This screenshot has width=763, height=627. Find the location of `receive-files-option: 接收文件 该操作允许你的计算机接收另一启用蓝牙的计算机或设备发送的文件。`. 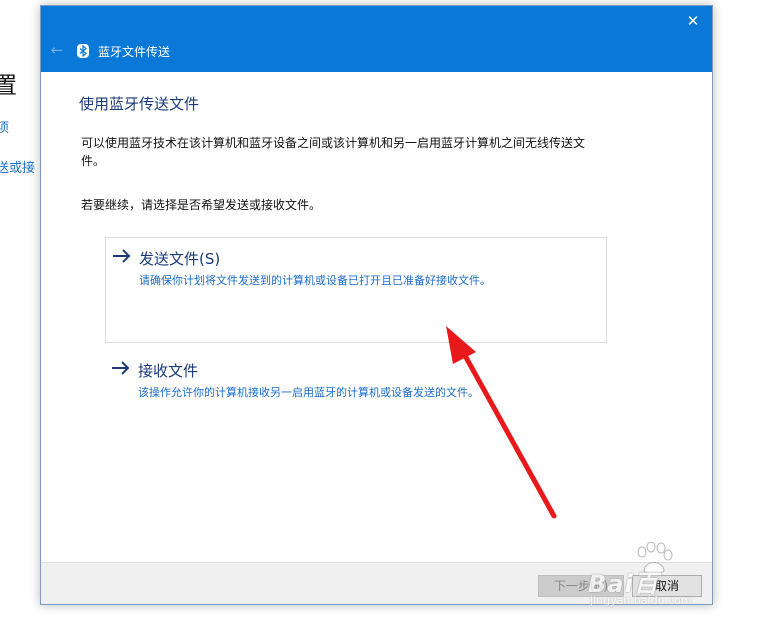

receive-files-option: 接收文件 该操作允许你的计算机接收另一启用蓝牙的计算机或设备发送的文件。 is located at coordinates (355, 375).